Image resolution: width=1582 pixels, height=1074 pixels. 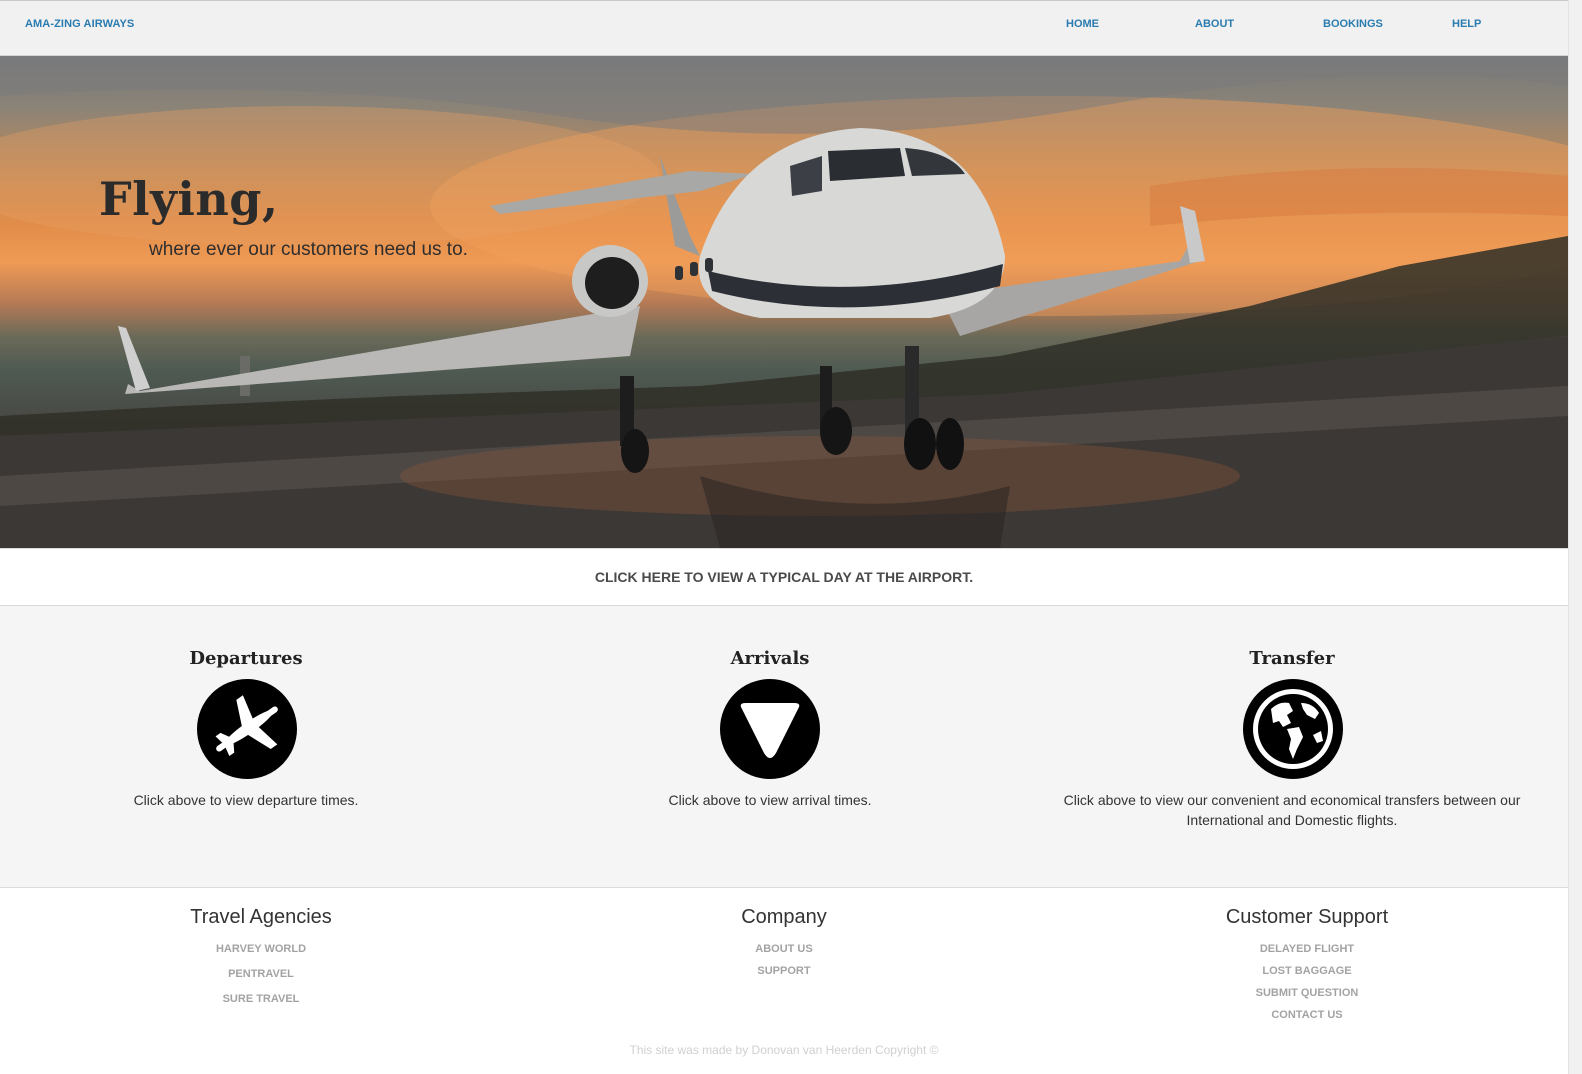 What do you see at coordinates (261, 917) in the screenshot?
I see `footer-column-title: Travel Agencies` at bounding box center [261, 917].